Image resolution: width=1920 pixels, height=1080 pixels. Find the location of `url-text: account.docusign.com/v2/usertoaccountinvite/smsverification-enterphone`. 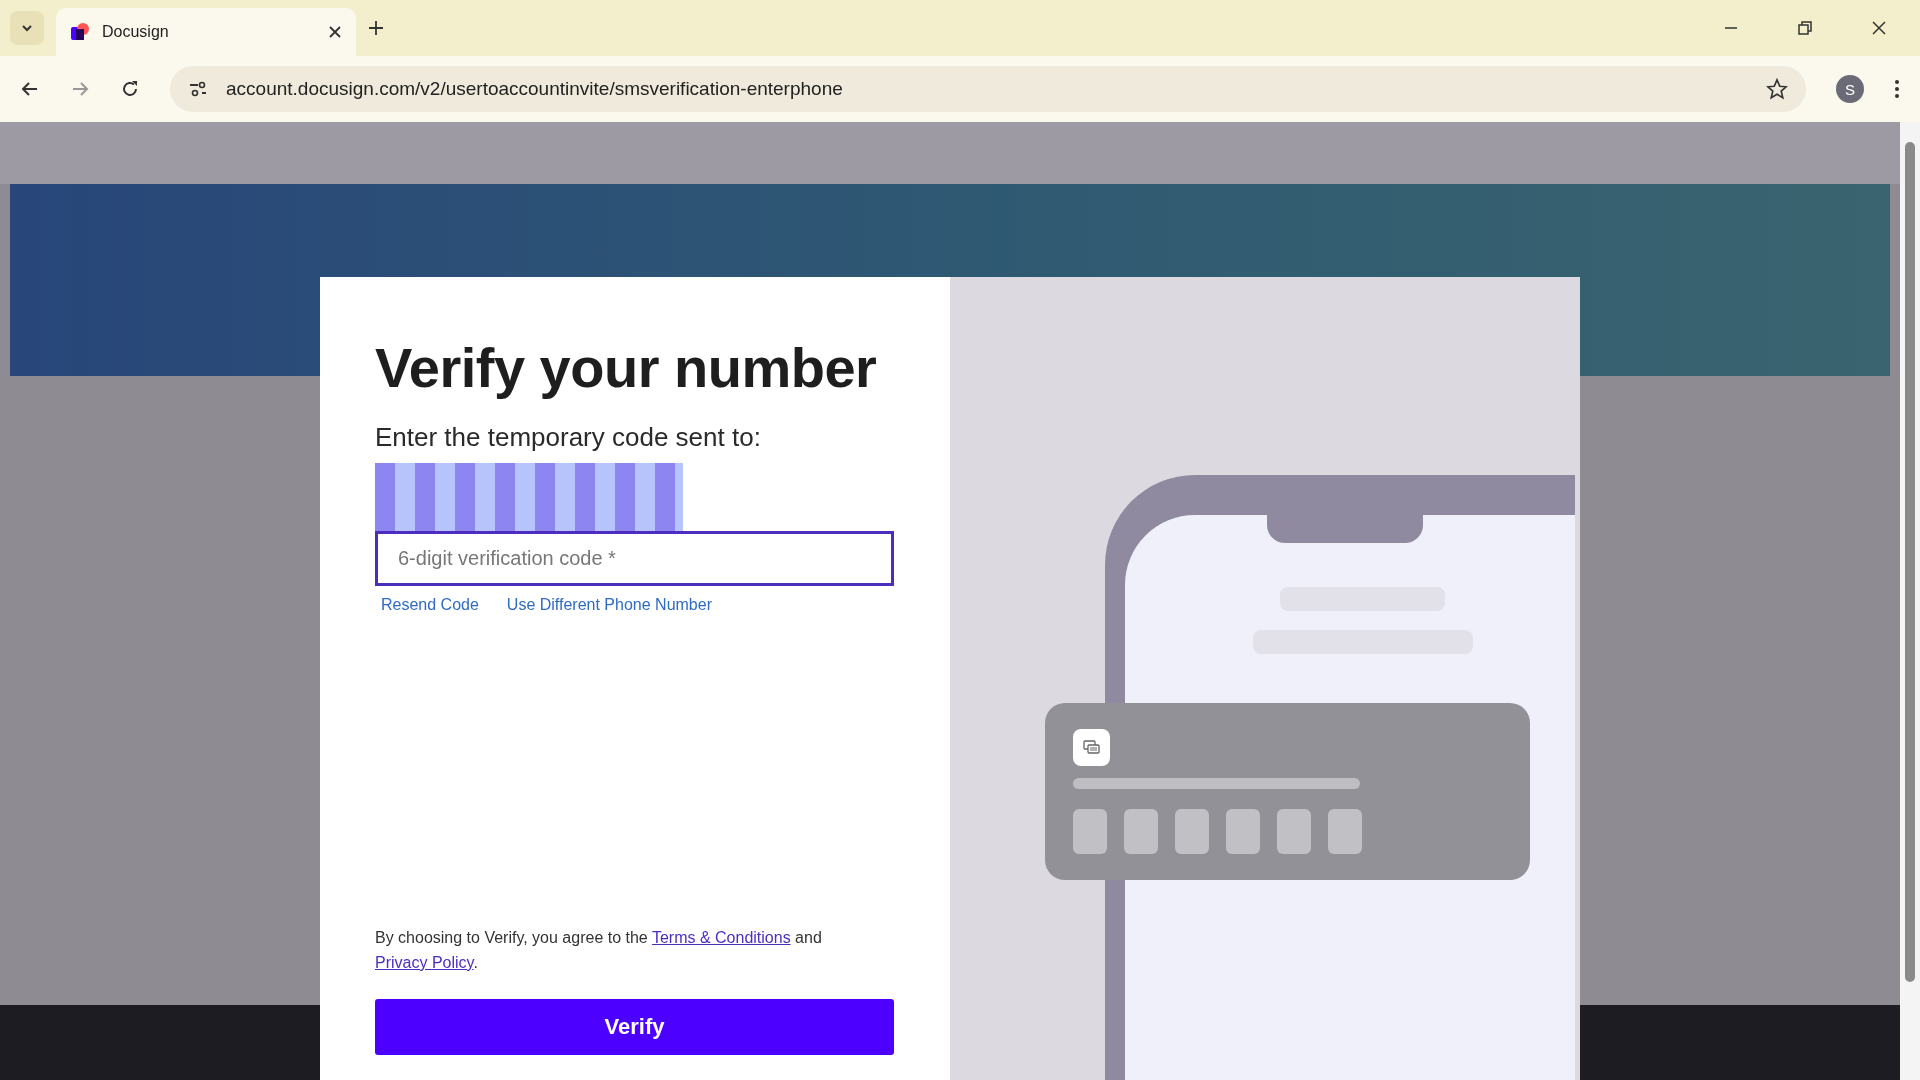

url-text: account.docusign.com/v2/usertoaccountinvite/smsverification-enterphone is located at coordinates (534, 89).